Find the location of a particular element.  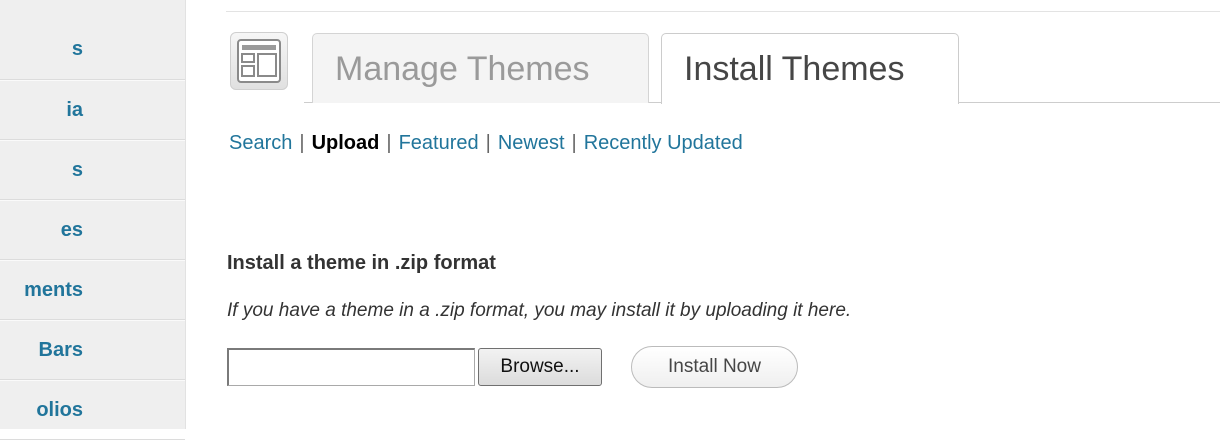

subnav-recently-updated-link: Recently Updated is located at coordinates (663, 143).